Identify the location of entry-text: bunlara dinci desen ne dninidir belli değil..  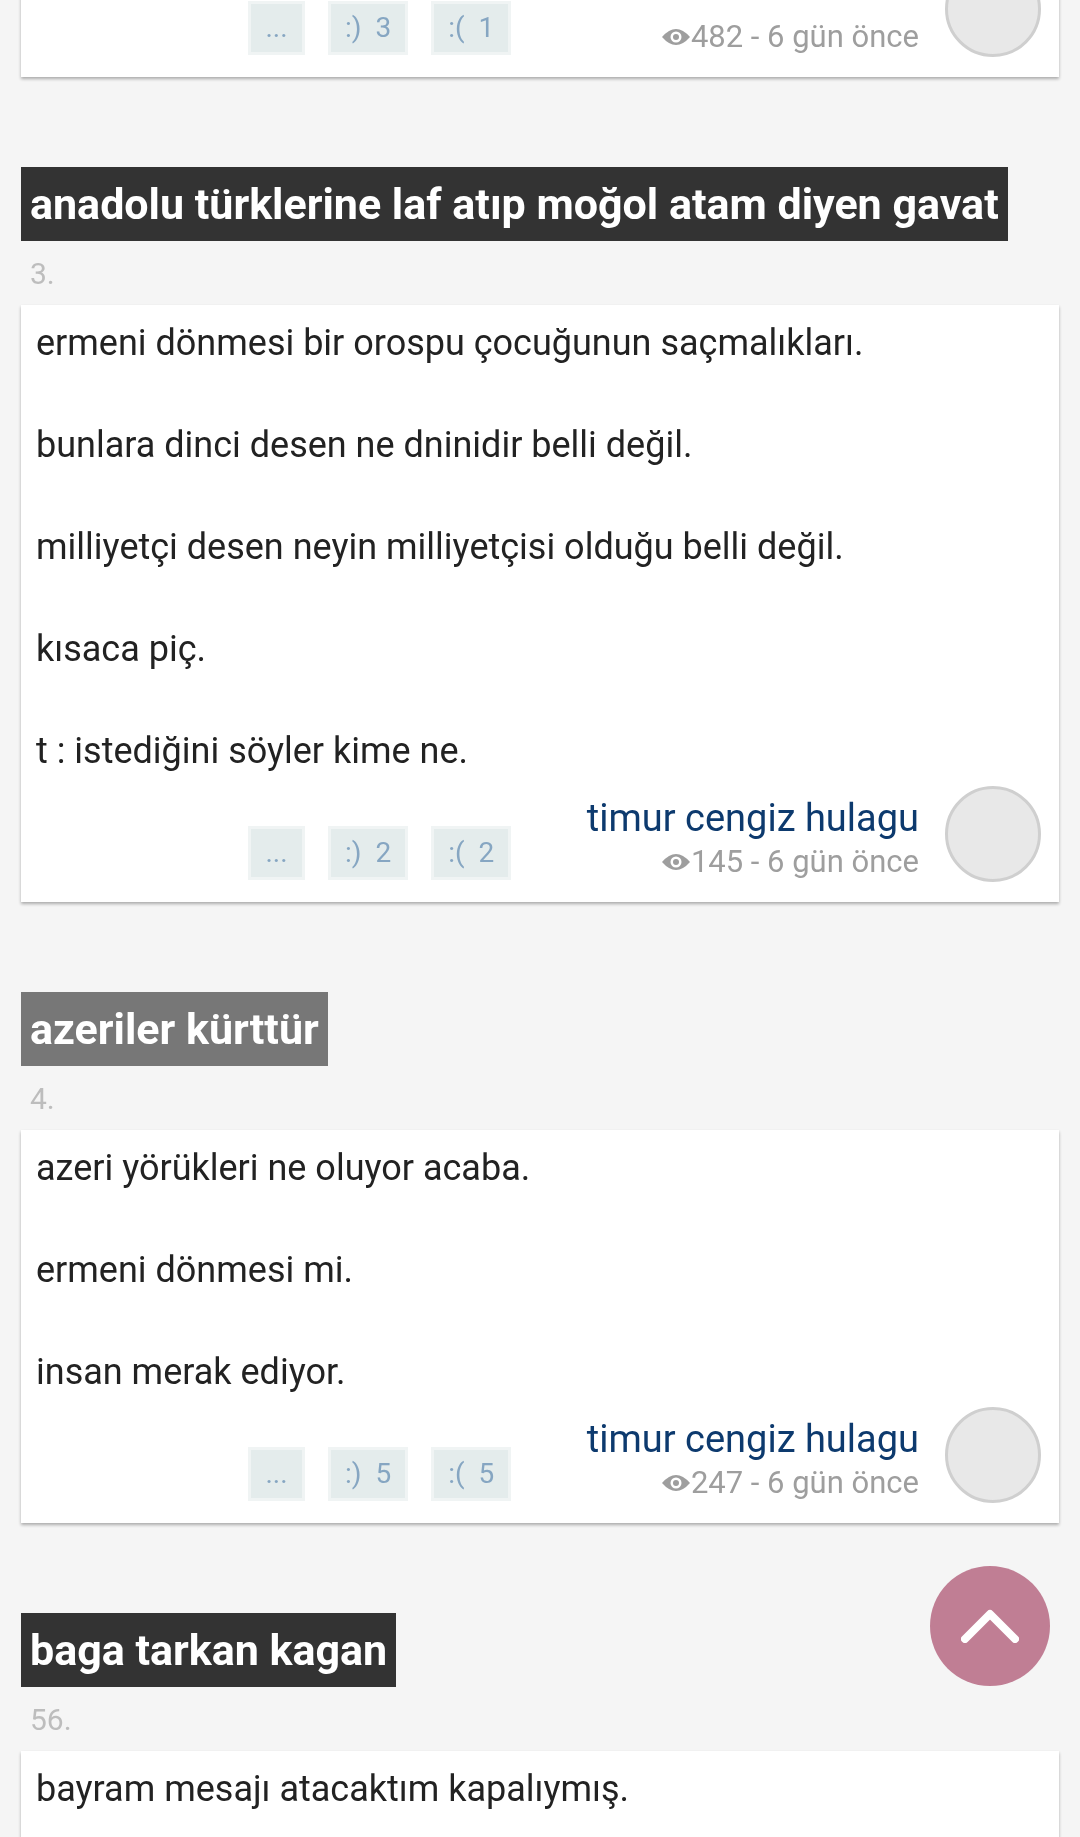
(365, 445).